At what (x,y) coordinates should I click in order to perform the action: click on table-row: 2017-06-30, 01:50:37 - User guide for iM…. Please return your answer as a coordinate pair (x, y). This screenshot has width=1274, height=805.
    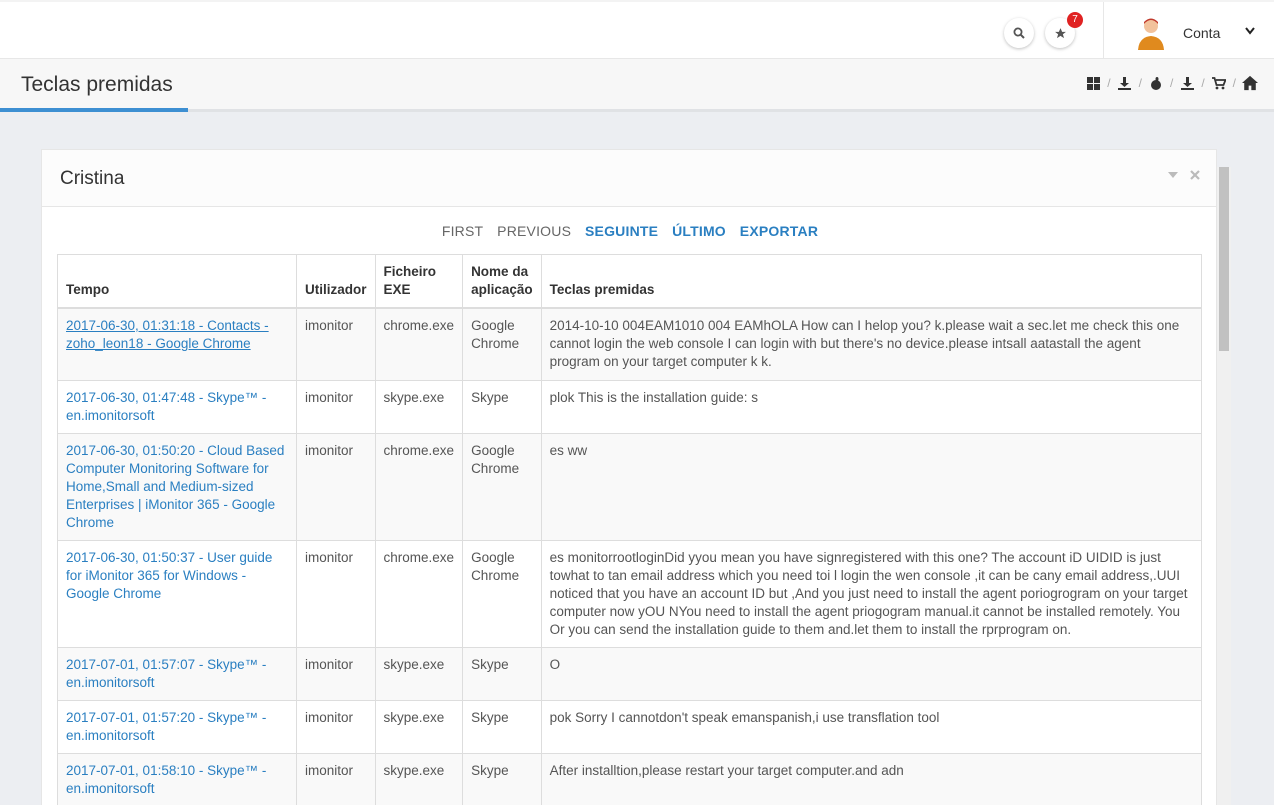
    Looking at the image, I should click on (630, 593).